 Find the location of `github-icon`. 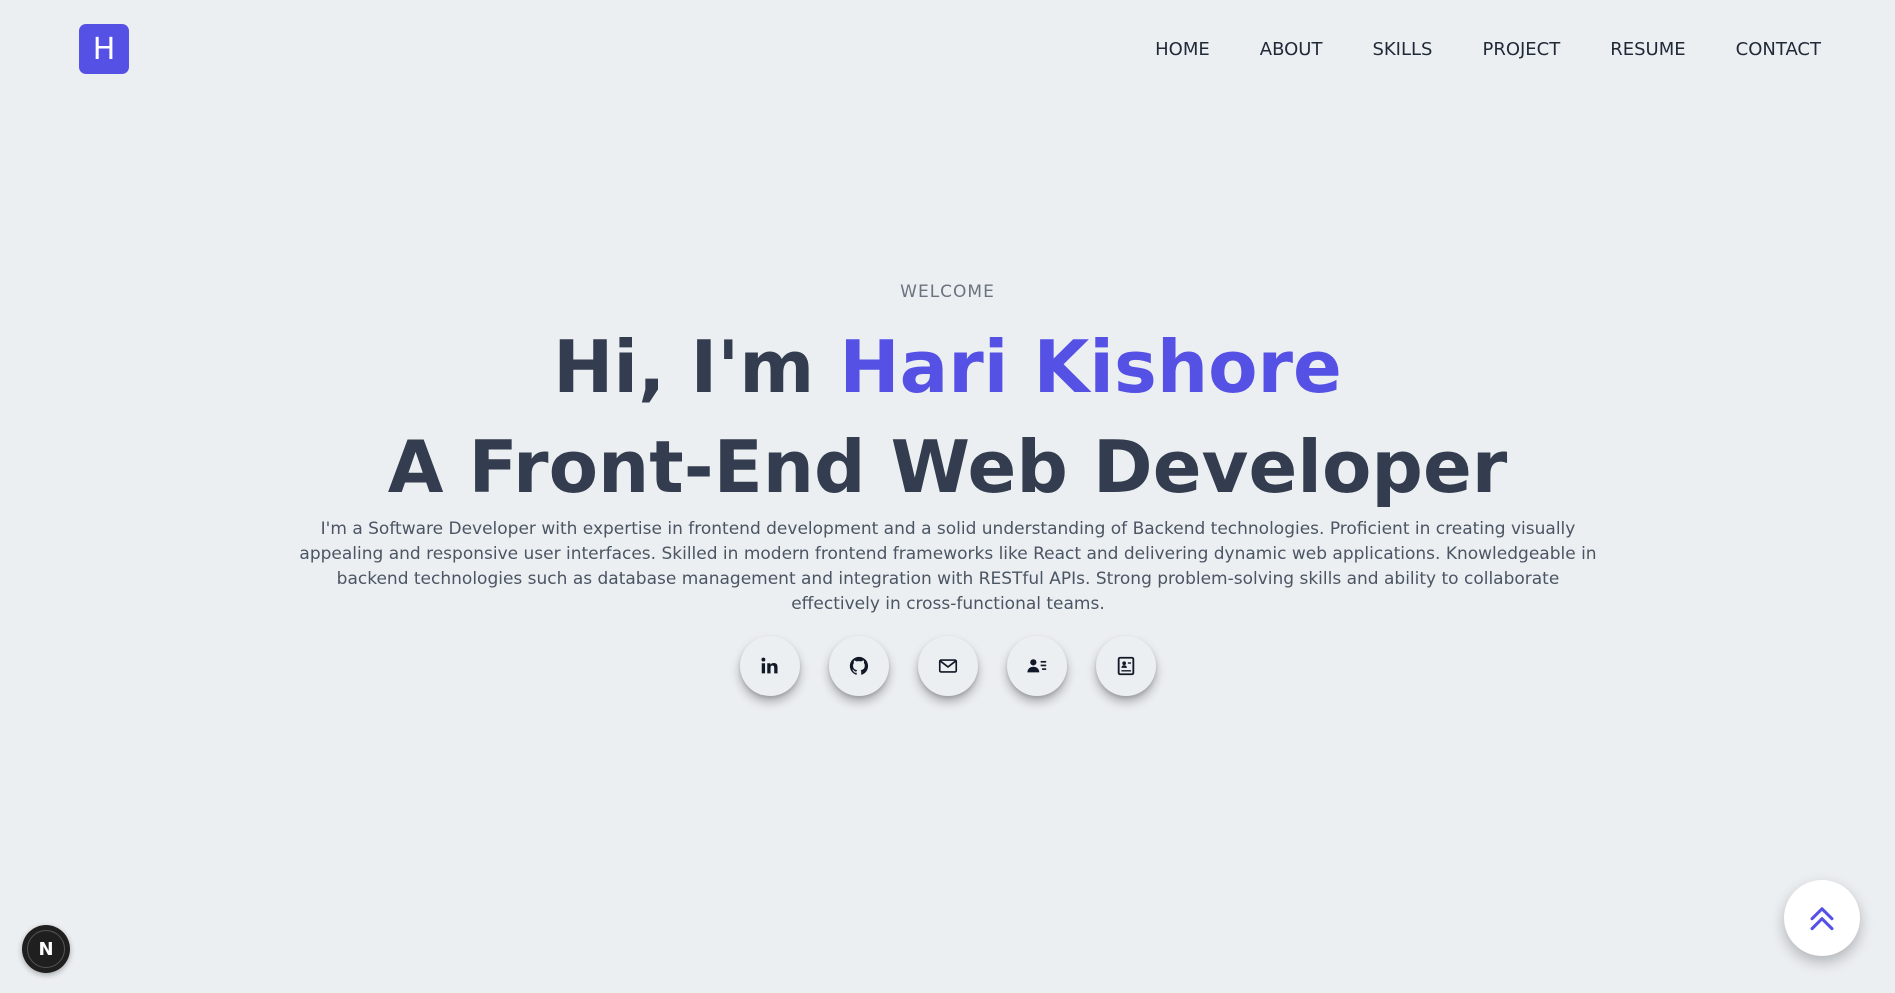

github-icon is located at coordinates (858, 665).